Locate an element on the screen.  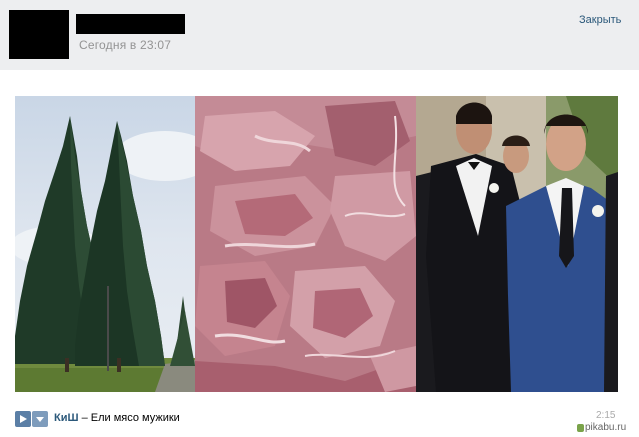
add-audio-button is located at coordinates (40, 419).